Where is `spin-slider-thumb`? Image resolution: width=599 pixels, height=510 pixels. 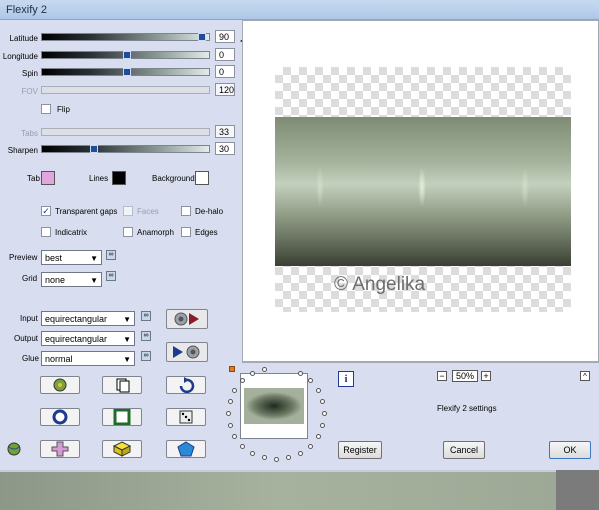 spin-slider-thumb is located at coordinates (127, 72).